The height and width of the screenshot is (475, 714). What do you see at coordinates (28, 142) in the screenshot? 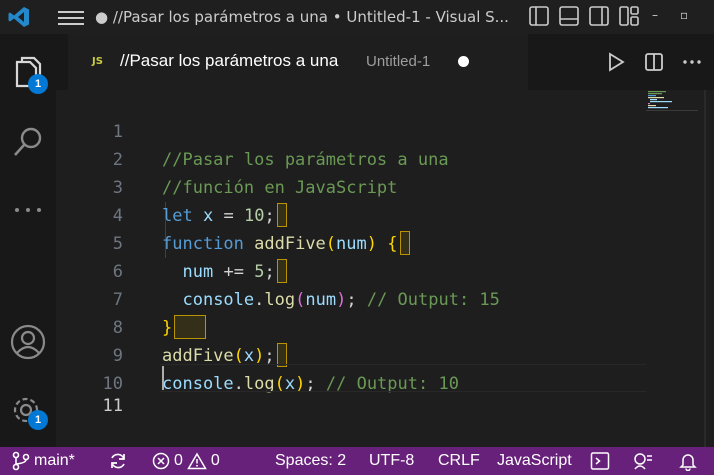
I see `search-icon` at bounding box center [28, 142].